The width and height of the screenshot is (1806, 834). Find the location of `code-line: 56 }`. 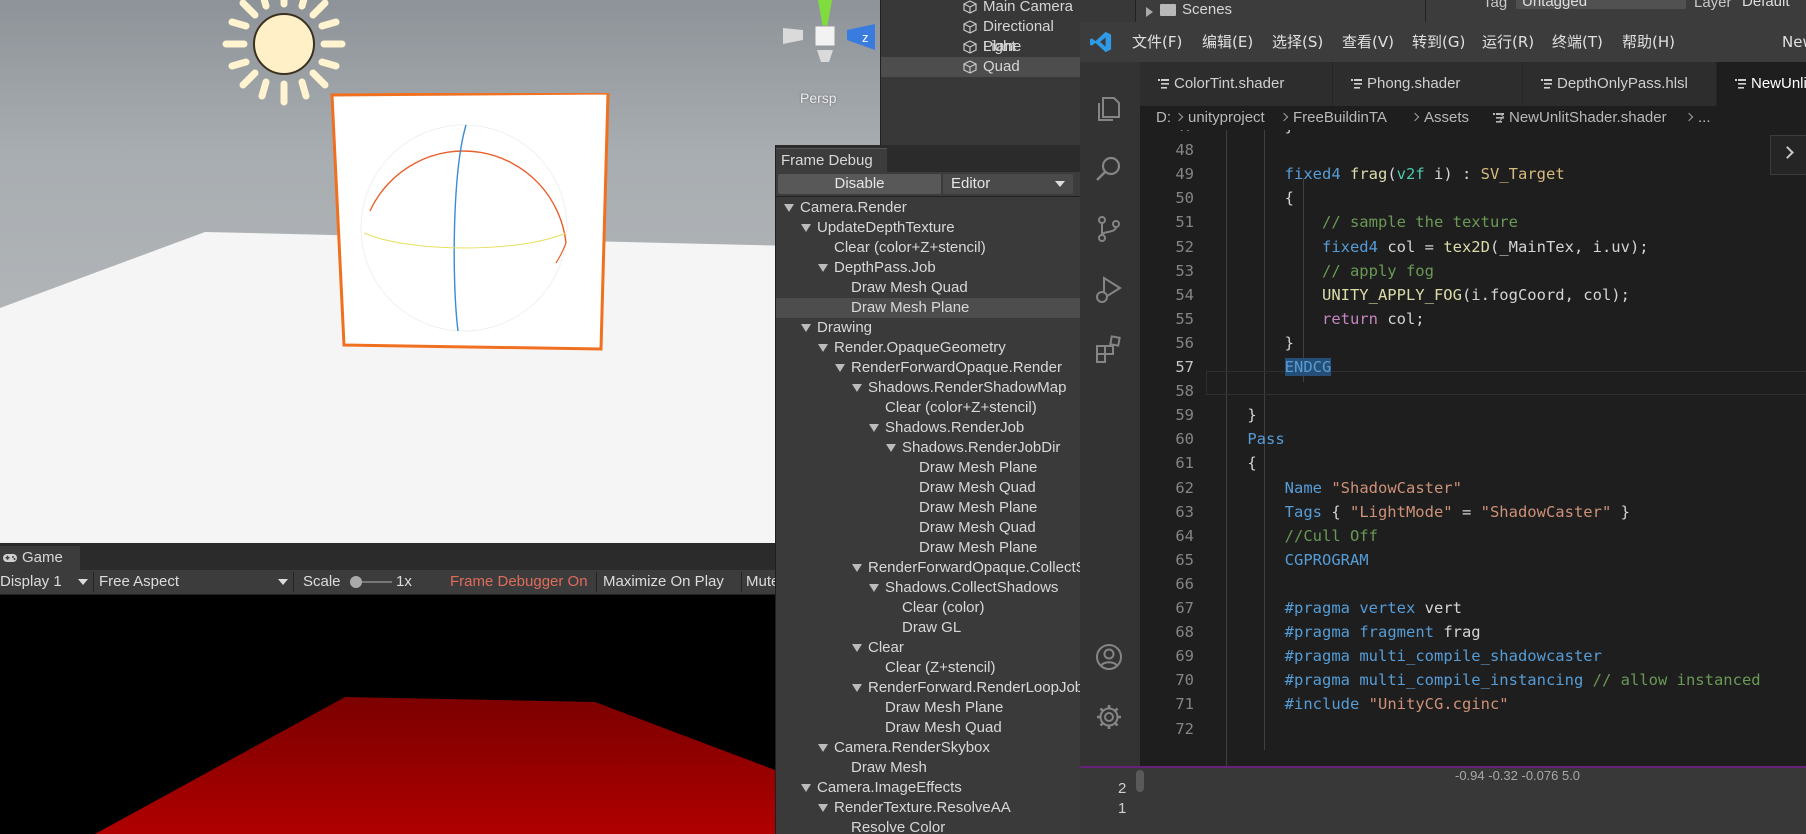

code-line: 56 } is located at coordinates (1473, 343).